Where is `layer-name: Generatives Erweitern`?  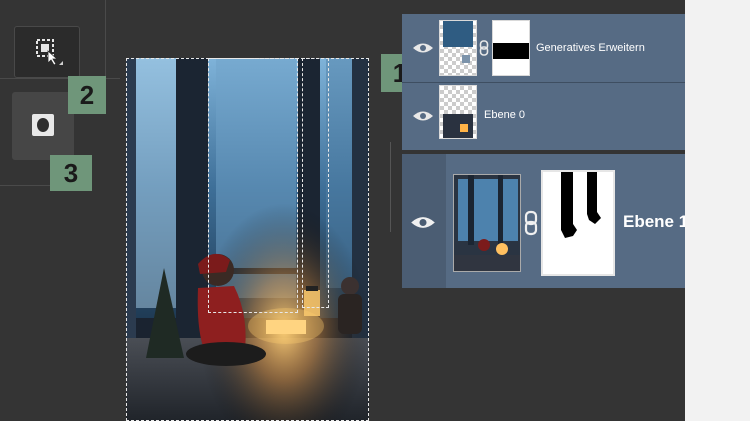 layer-name: Generatives Erweitern is located at coordinates (590, 48).